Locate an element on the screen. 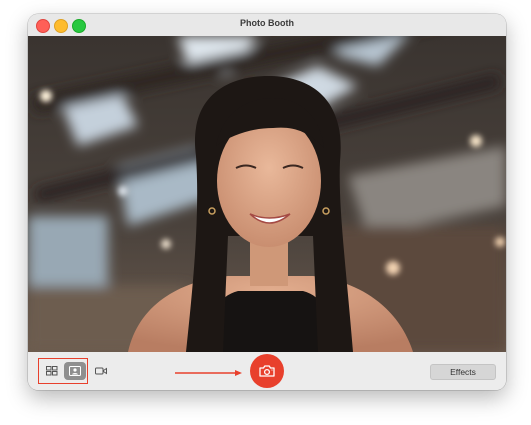  bottom-toolbar: Effects is located at coordinates (267, 371).